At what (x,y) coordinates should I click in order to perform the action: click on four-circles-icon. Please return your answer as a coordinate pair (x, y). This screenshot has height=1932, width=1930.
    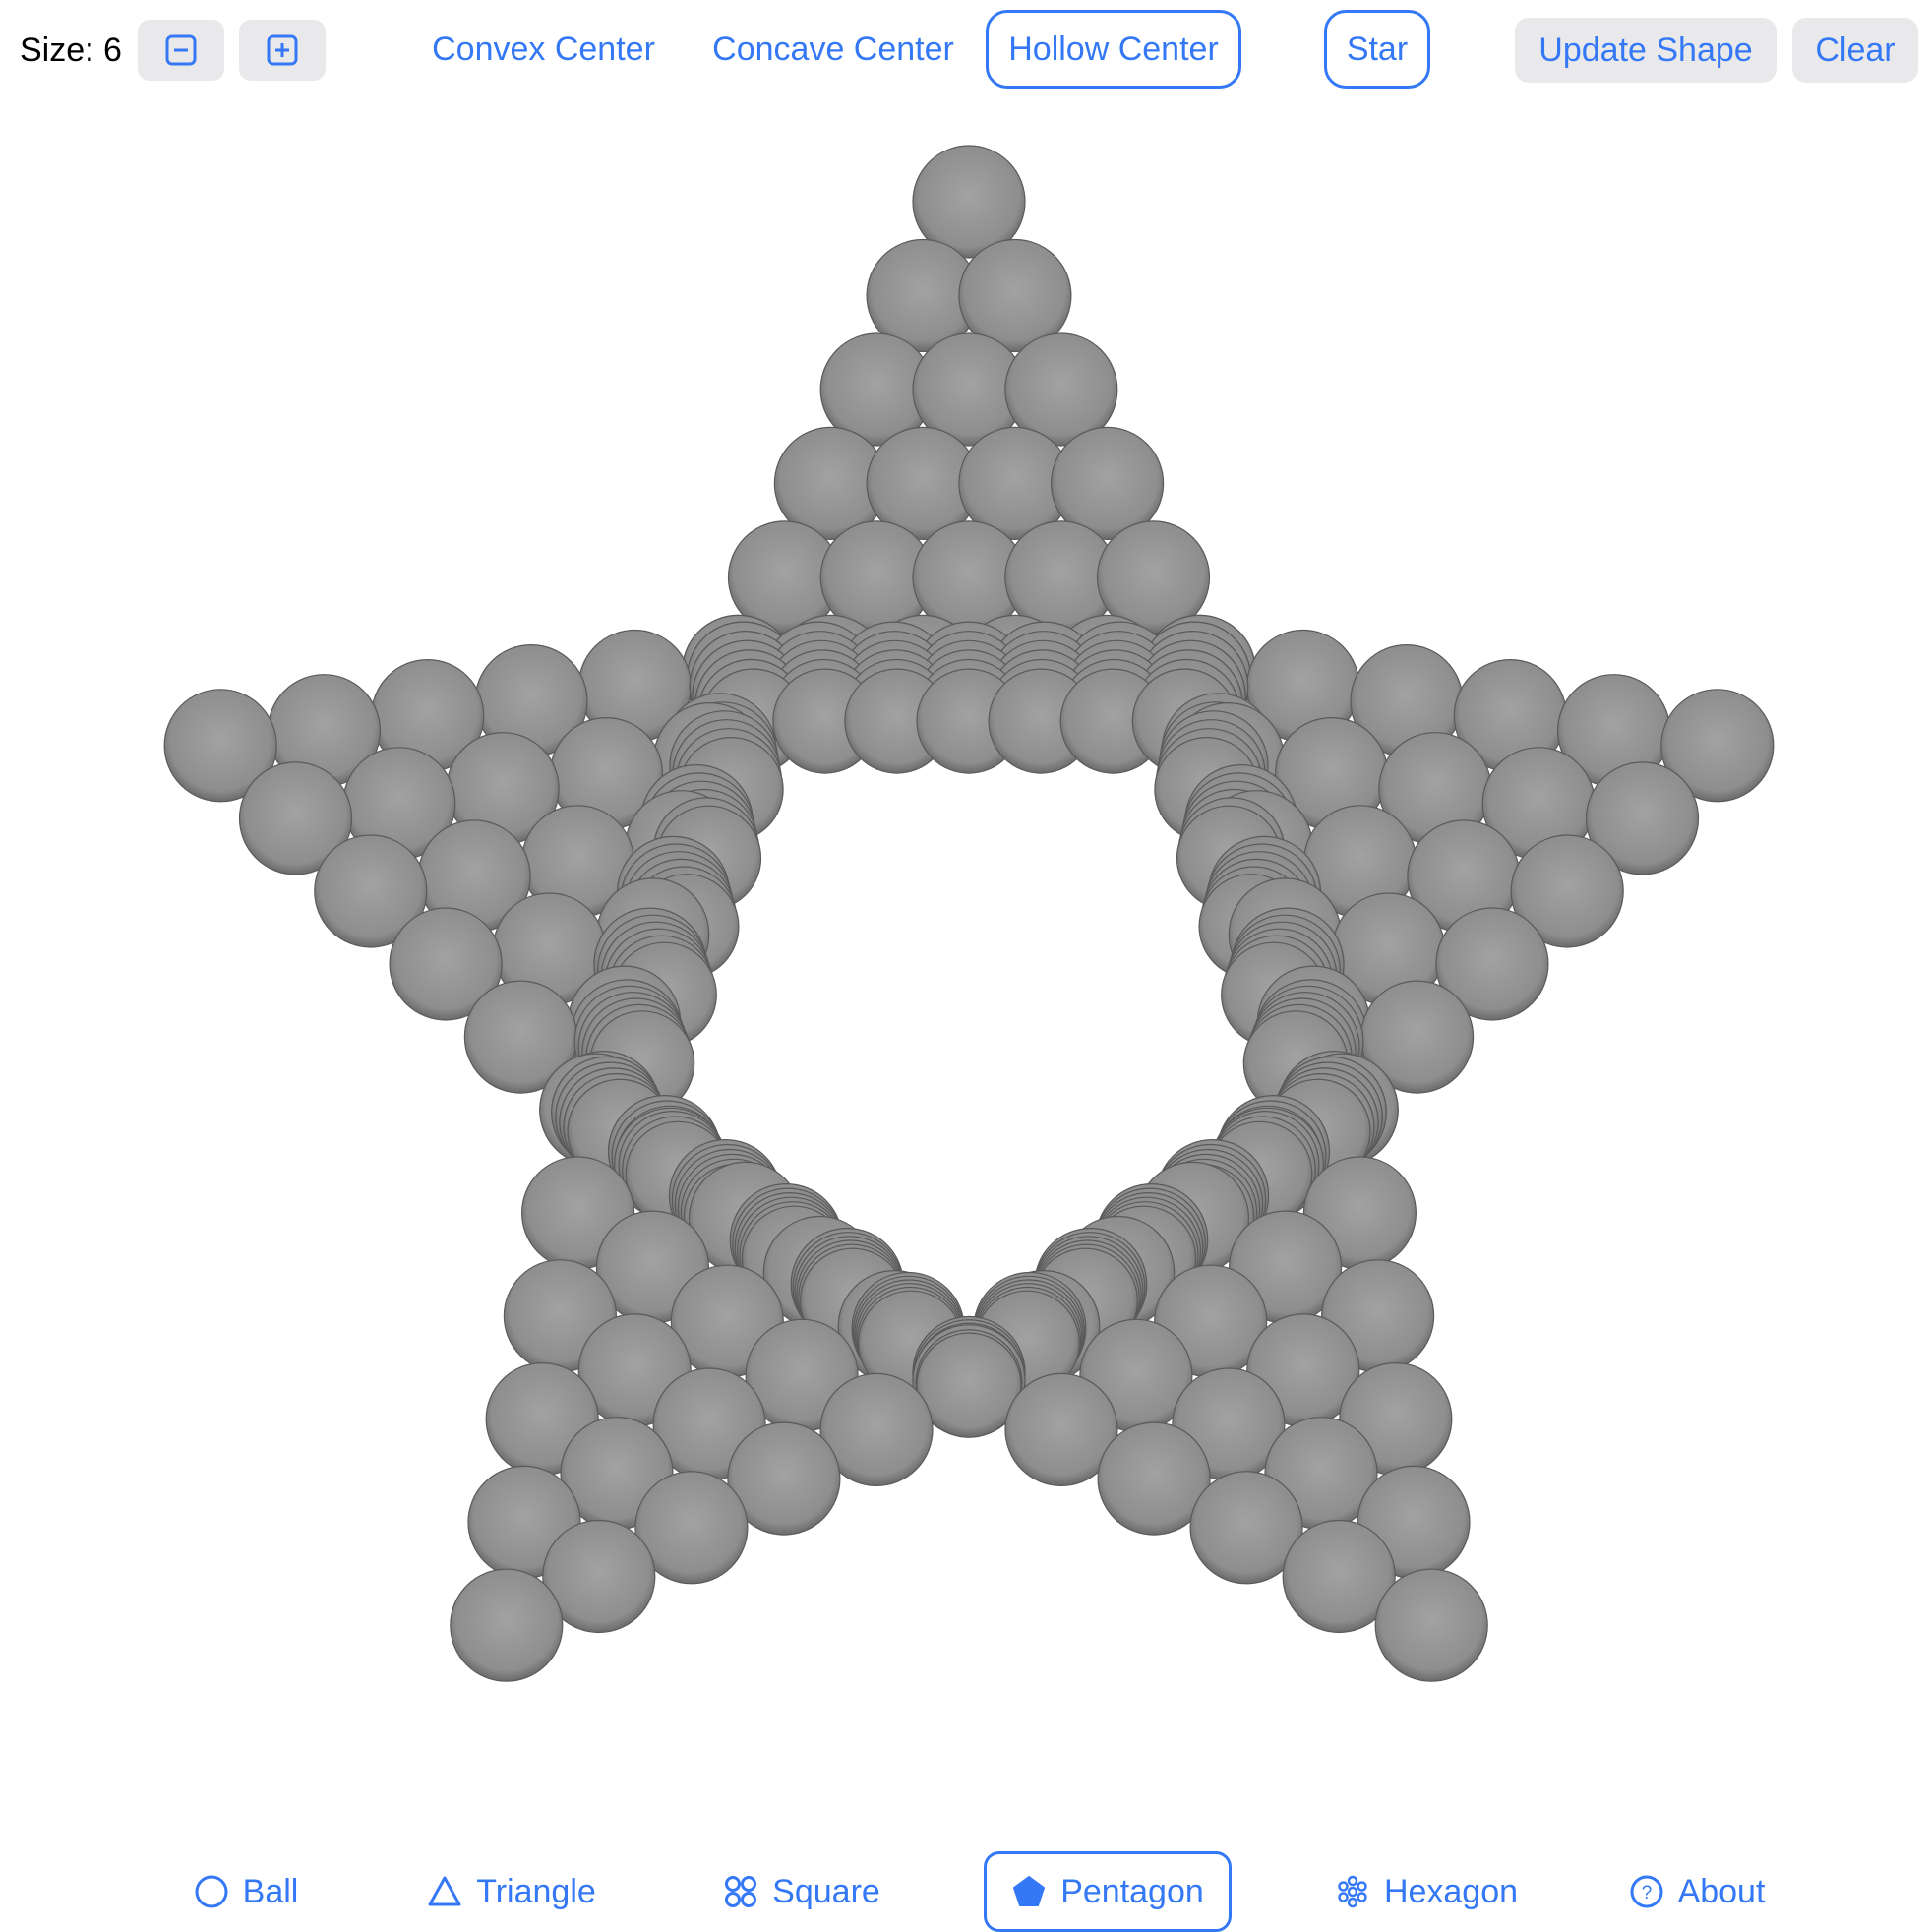
    Looking at the image, I should click on (741, 1891).